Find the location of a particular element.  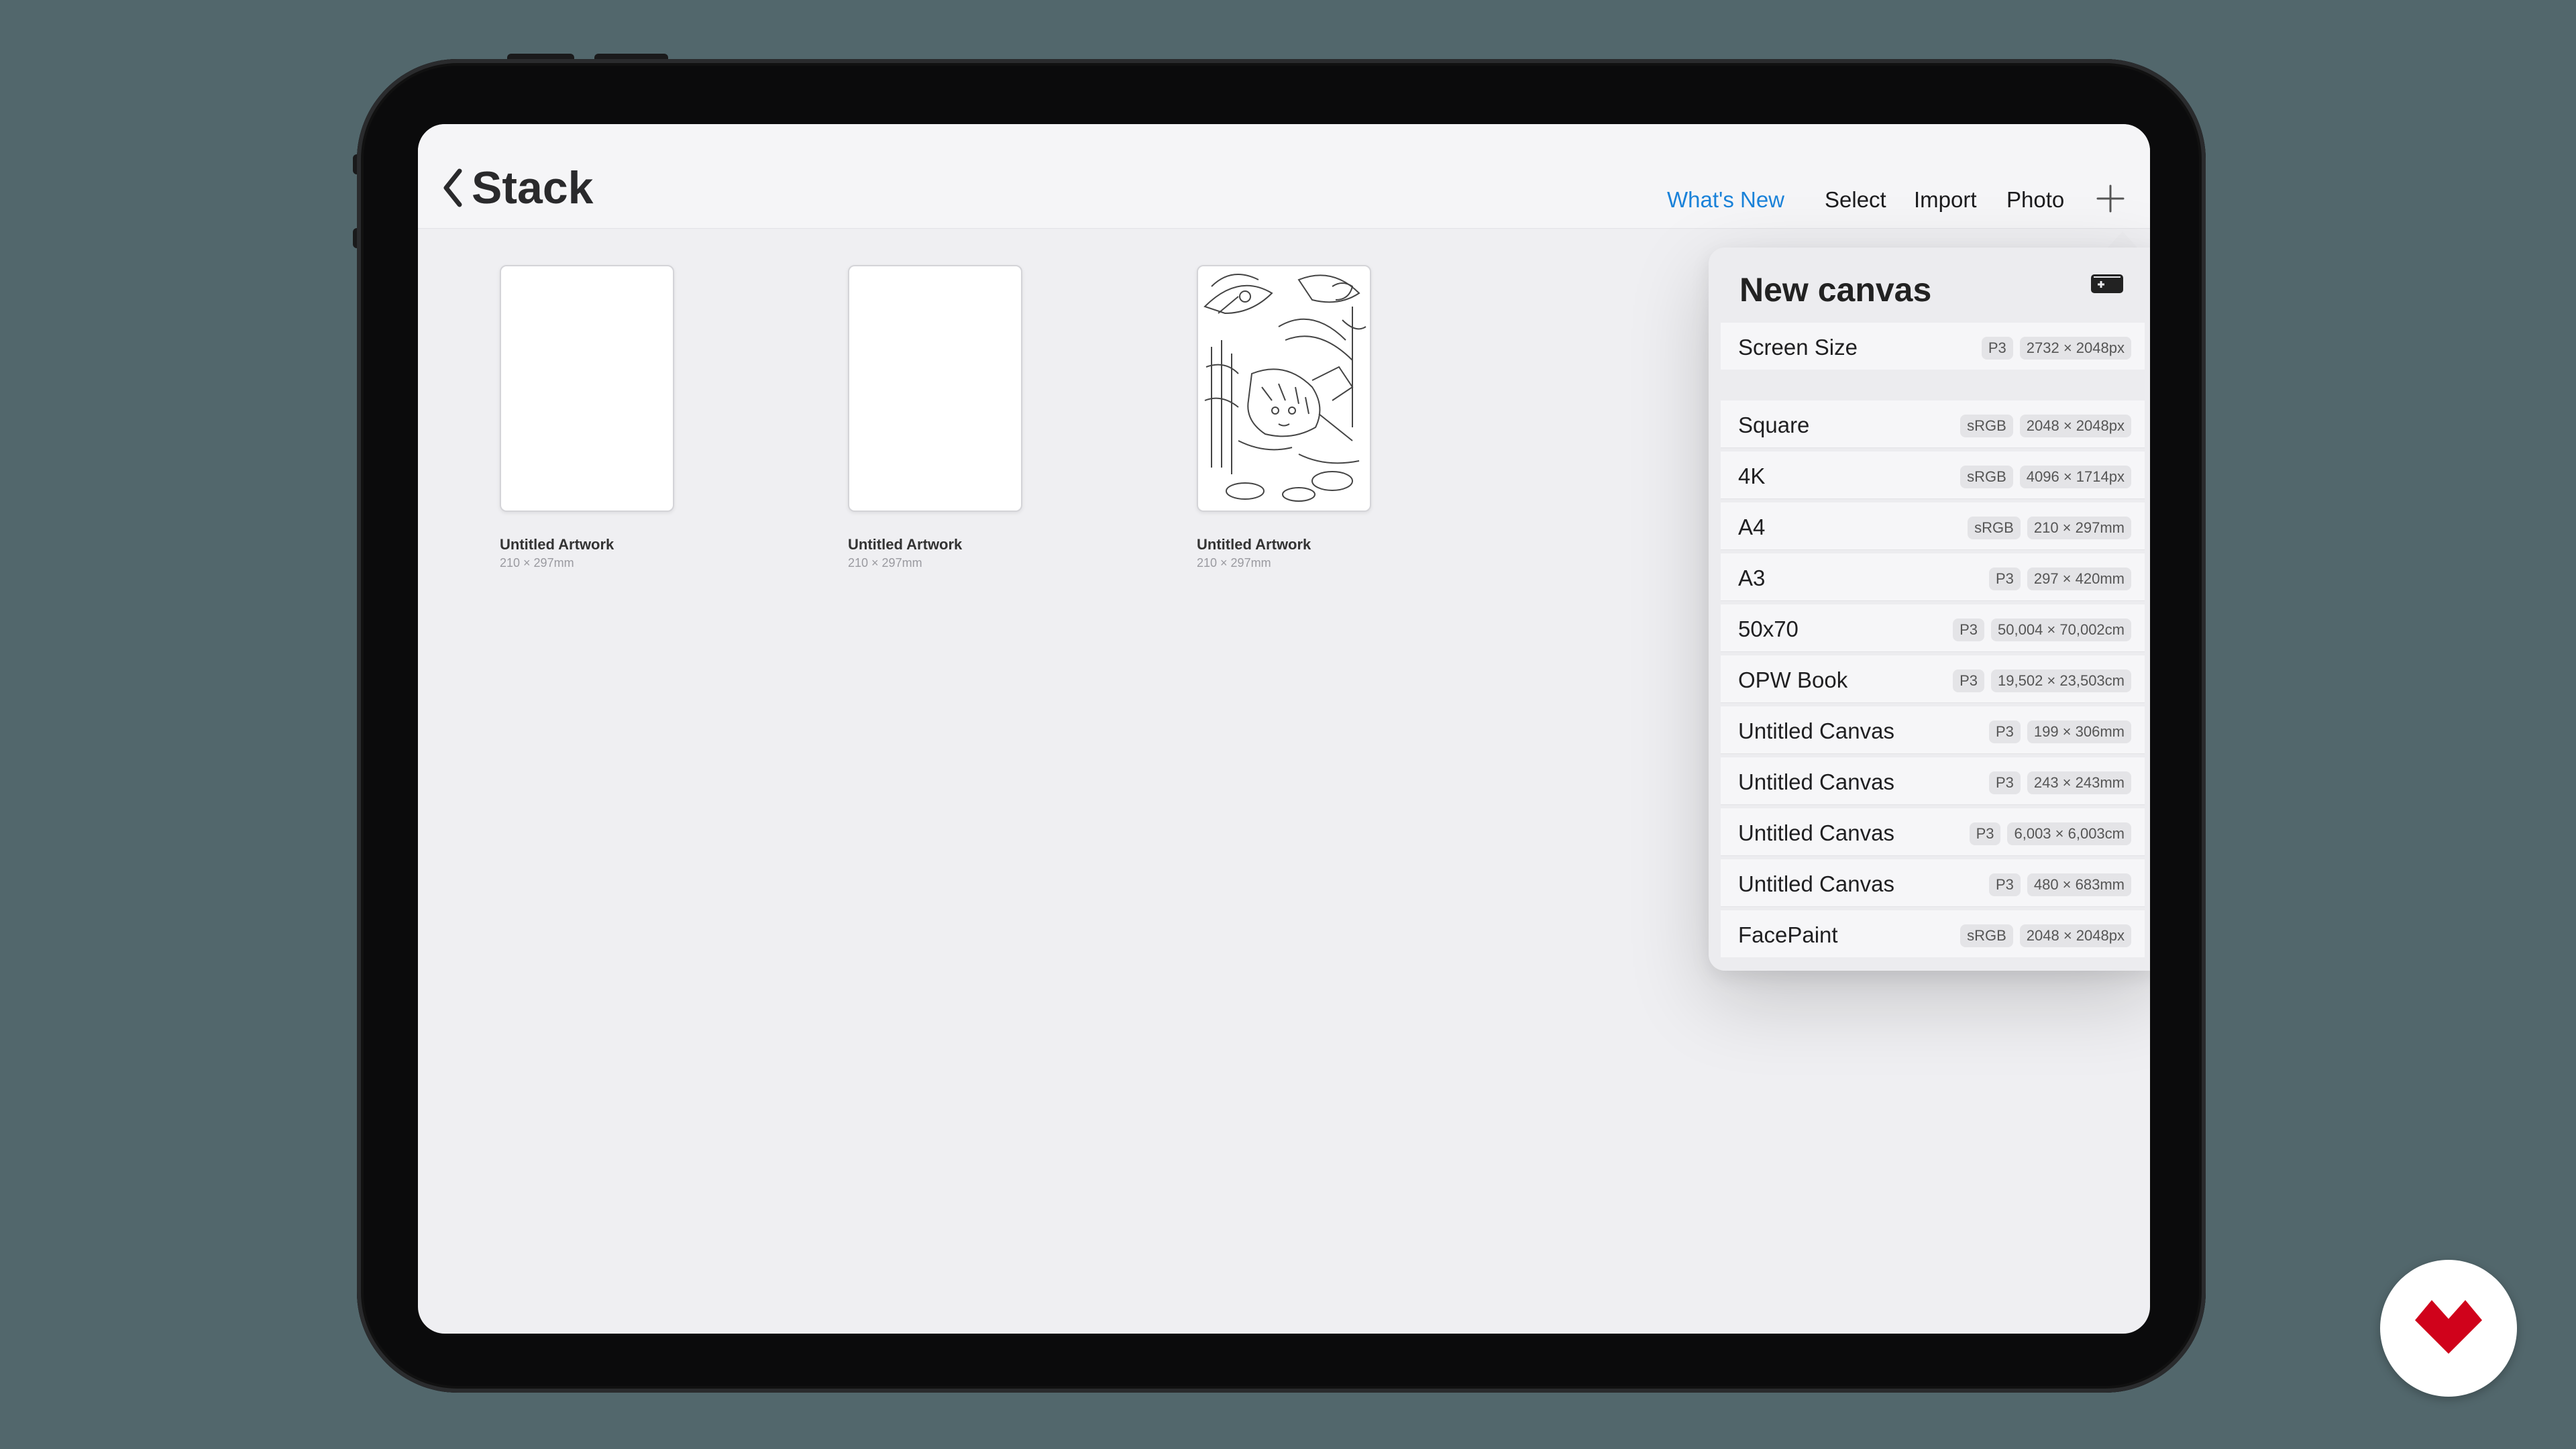

navigation-bar: Stack What's New Select Import Photo is located at coordinates (1284, 176).